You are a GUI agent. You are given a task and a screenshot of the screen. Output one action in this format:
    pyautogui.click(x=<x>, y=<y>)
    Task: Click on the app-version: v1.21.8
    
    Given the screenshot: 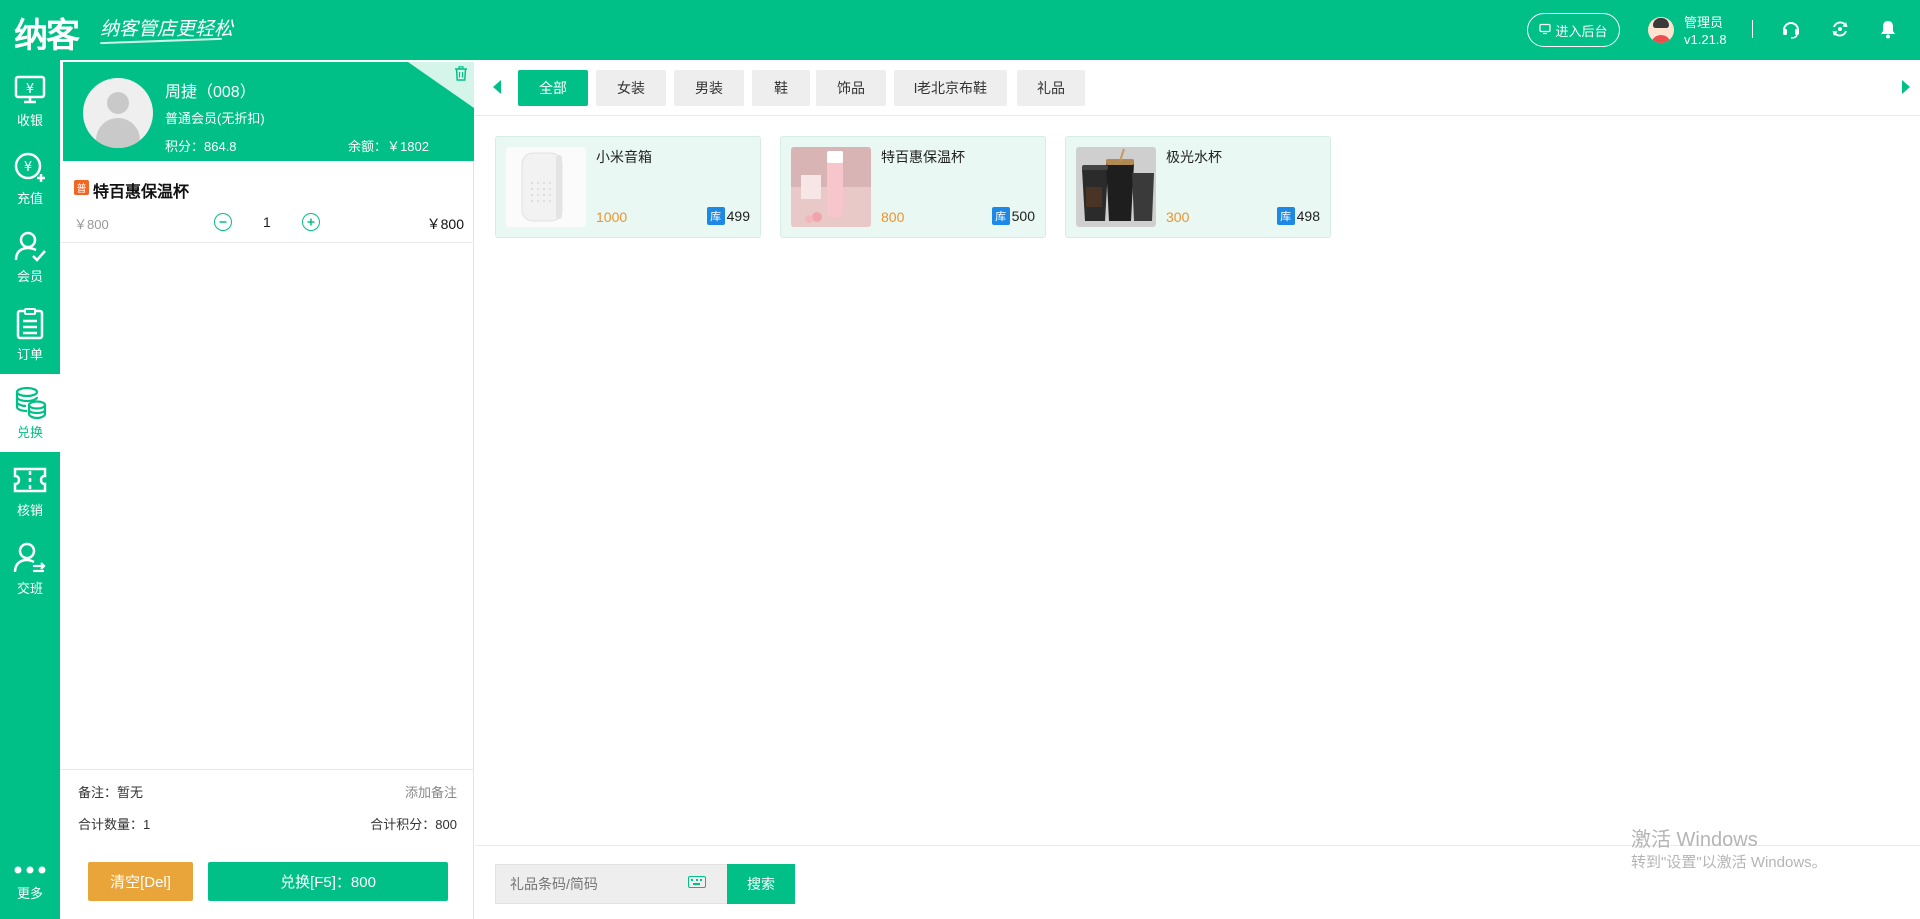 What is the action you would take?
    pyautogui.click(x=1705, y=39)
    